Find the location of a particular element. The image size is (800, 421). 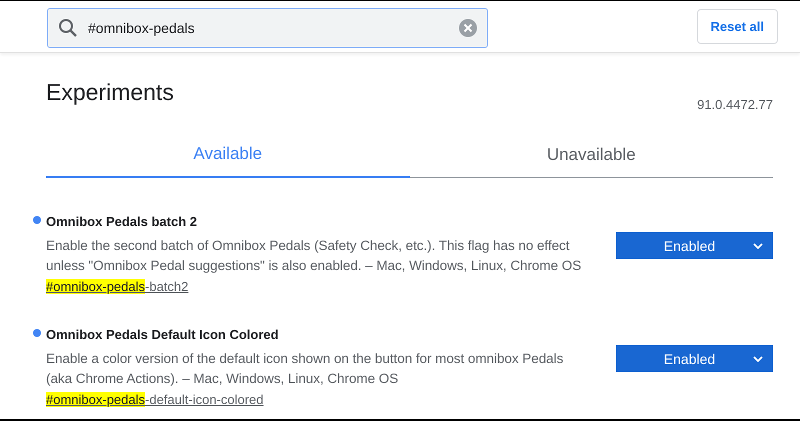

version-label: 91.0.4472.77 is located at coordinates (735, 104).